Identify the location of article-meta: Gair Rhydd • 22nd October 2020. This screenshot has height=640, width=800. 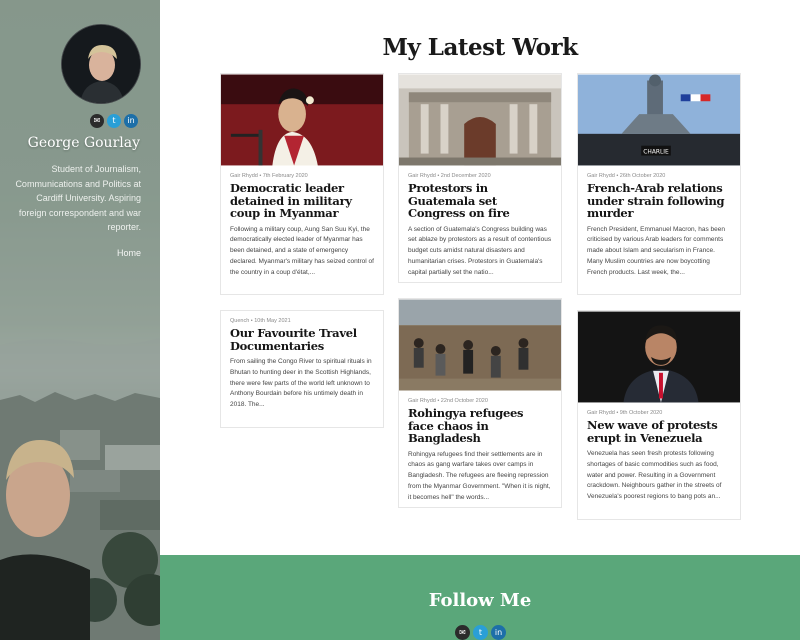
(448, 401).